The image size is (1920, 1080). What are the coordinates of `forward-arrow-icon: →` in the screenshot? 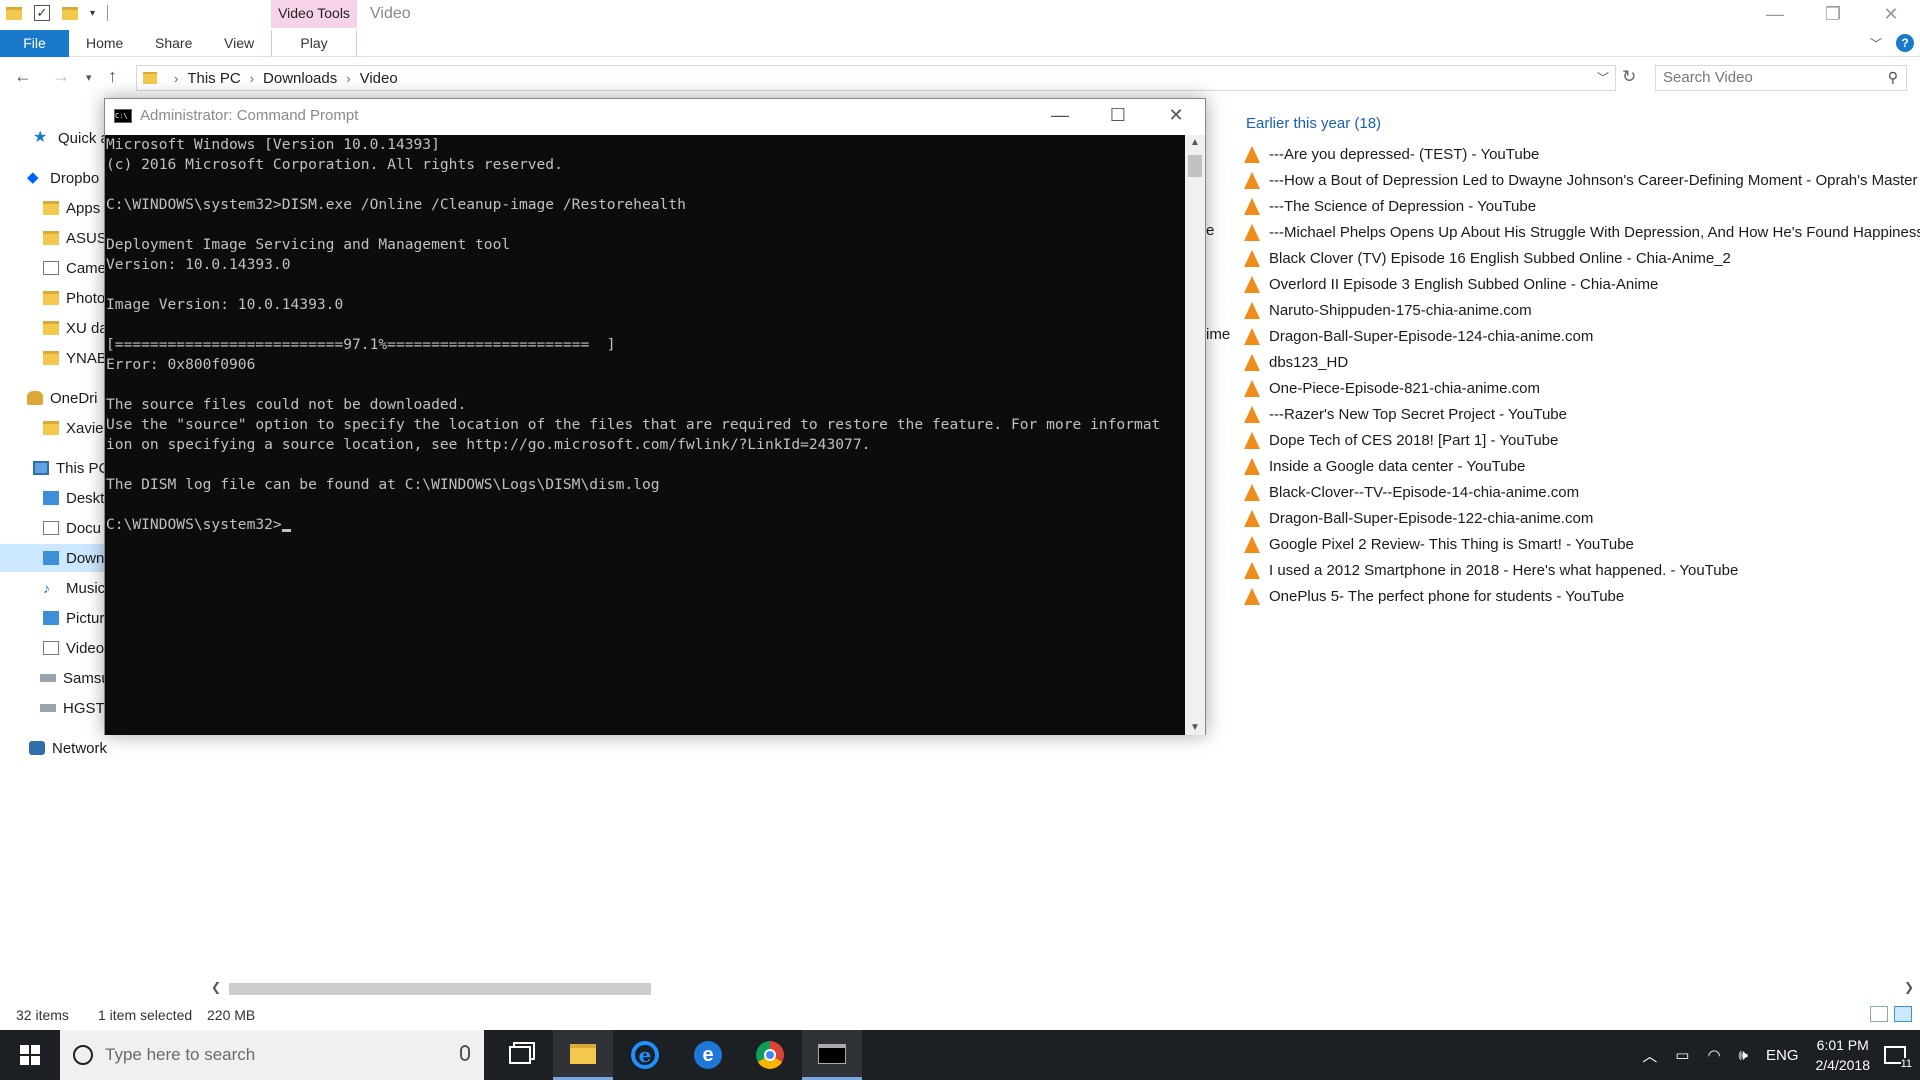 It's located at (61, 76).